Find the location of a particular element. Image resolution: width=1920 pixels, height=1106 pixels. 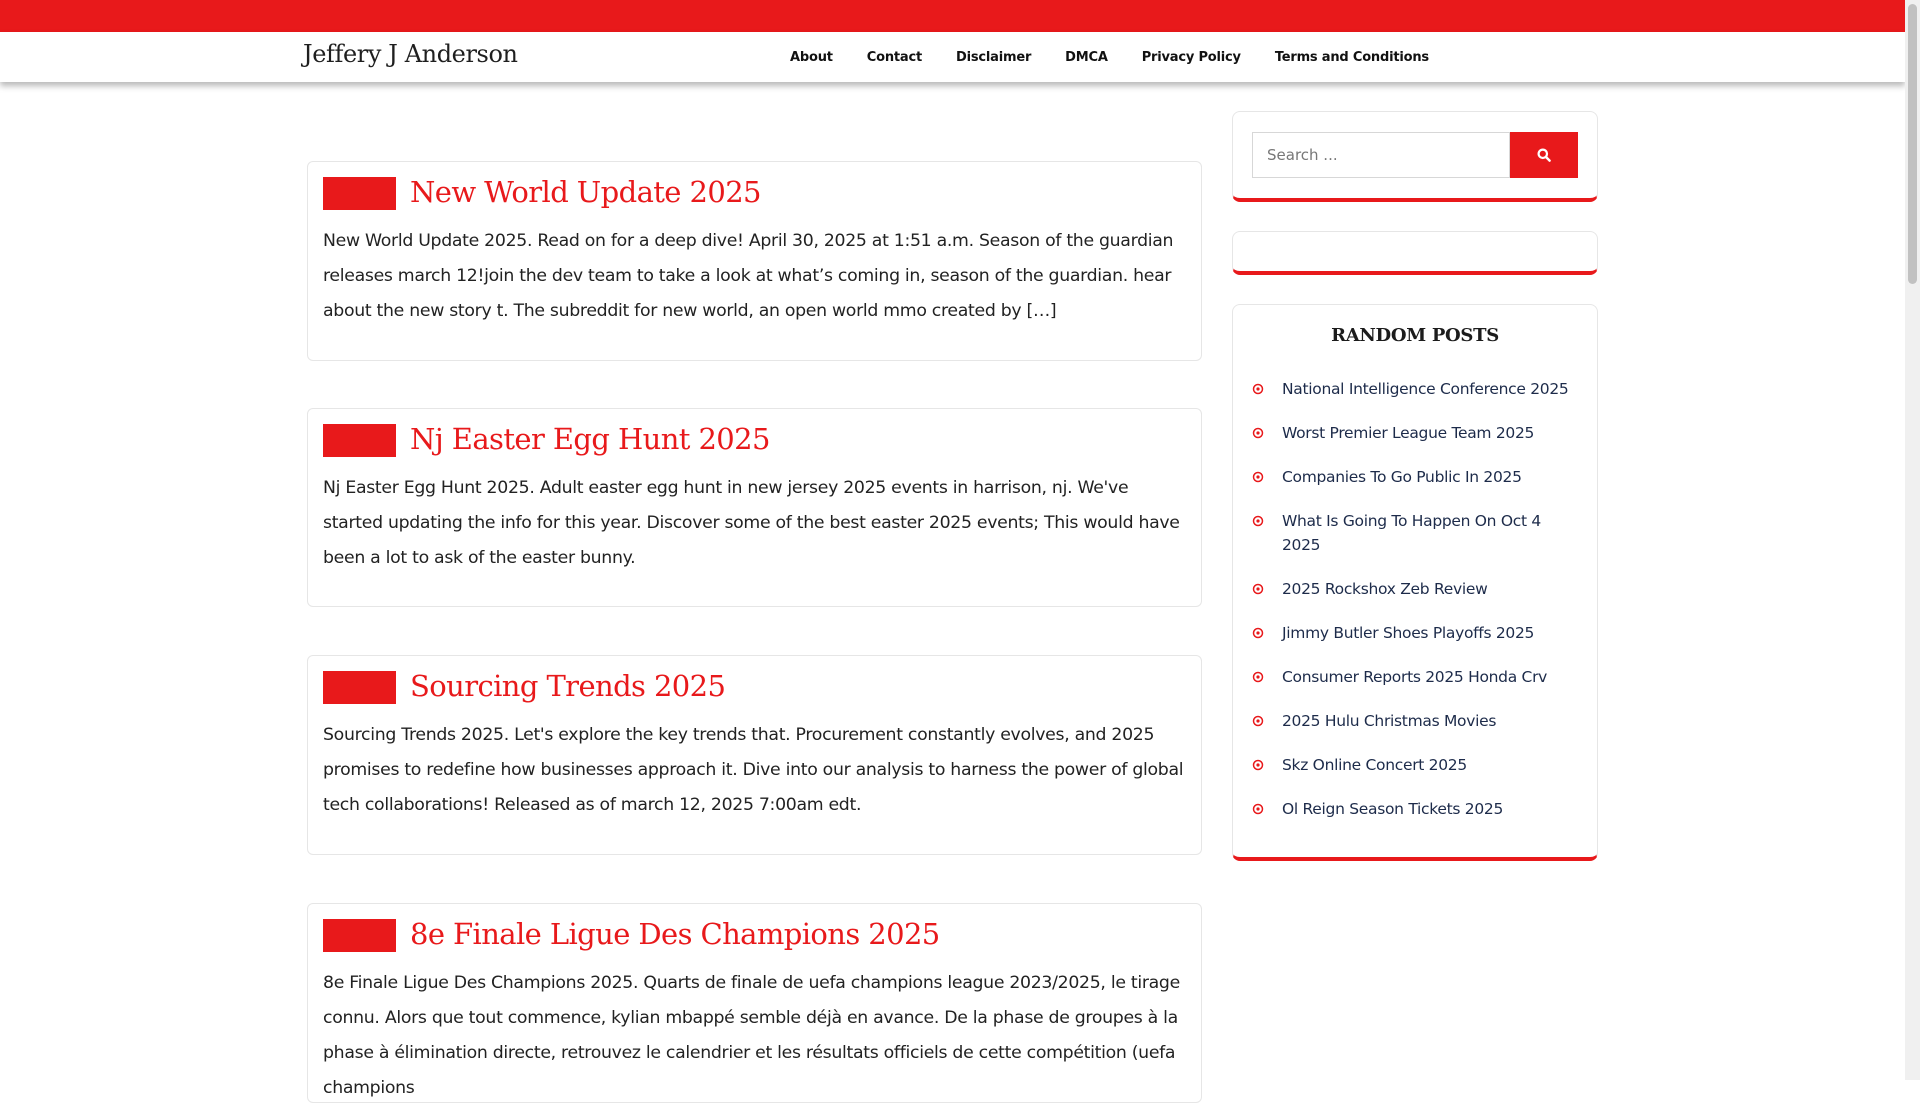

scrollbar-thumb is located at coordinates (1912, 144).